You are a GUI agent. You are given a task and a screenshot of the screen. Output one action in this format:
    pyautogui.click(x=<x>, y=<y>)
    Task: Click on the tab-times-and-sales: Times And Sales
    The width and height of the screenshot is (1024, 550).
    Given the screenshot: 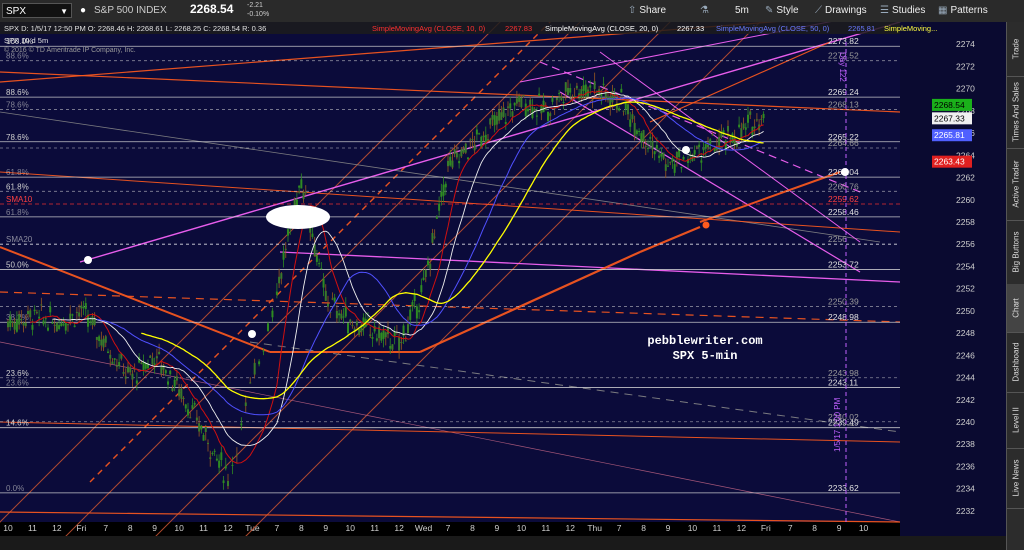 What is the action you would take?
    pyautogui.click(x=1015, y=112)
    